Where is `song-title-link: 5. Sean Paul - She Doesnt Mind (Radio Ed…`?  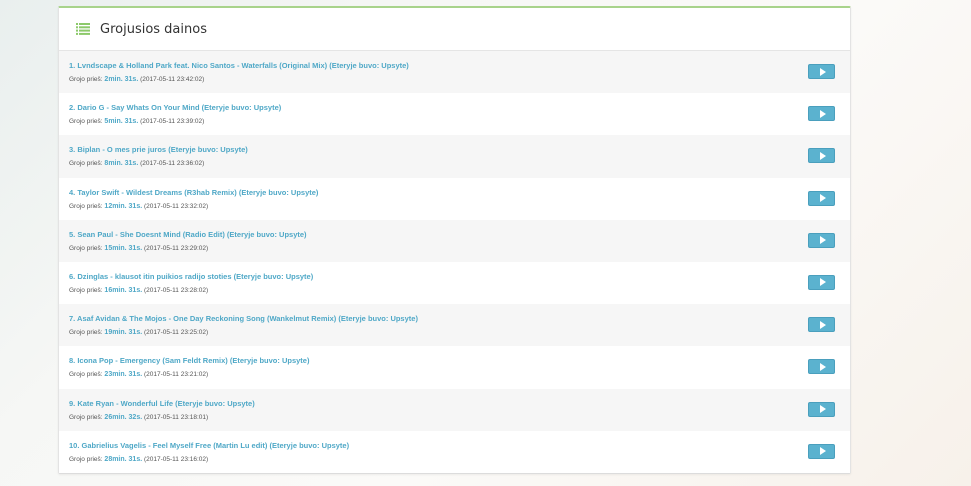
song-title-link: 5. Sean Paul - She Doesnt Mind (Radio Ed… is located at coordinates (188, 234).